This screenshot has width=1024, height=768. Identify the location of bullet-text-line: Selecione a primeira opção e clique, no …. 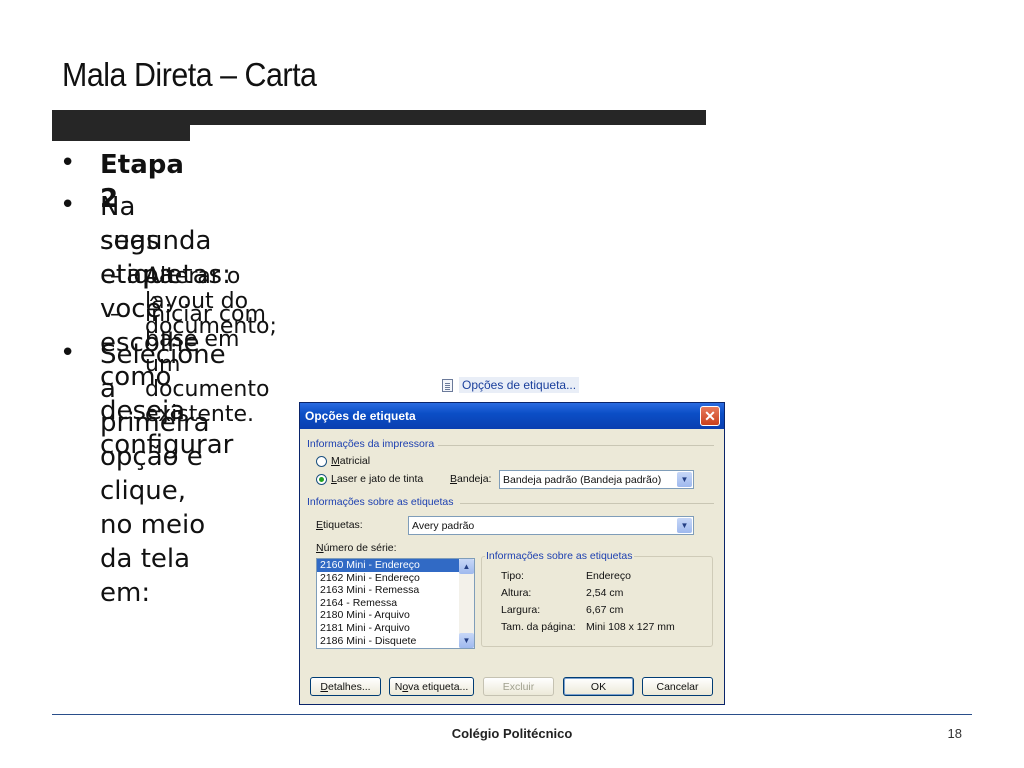
(163, 474).